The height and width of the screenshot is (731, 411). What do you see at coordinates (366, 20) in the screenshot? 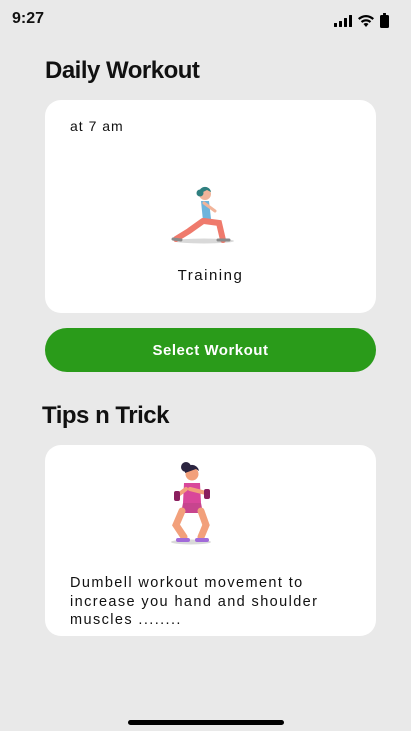
I see `wifi-icon` at bounding box center [366, 20].